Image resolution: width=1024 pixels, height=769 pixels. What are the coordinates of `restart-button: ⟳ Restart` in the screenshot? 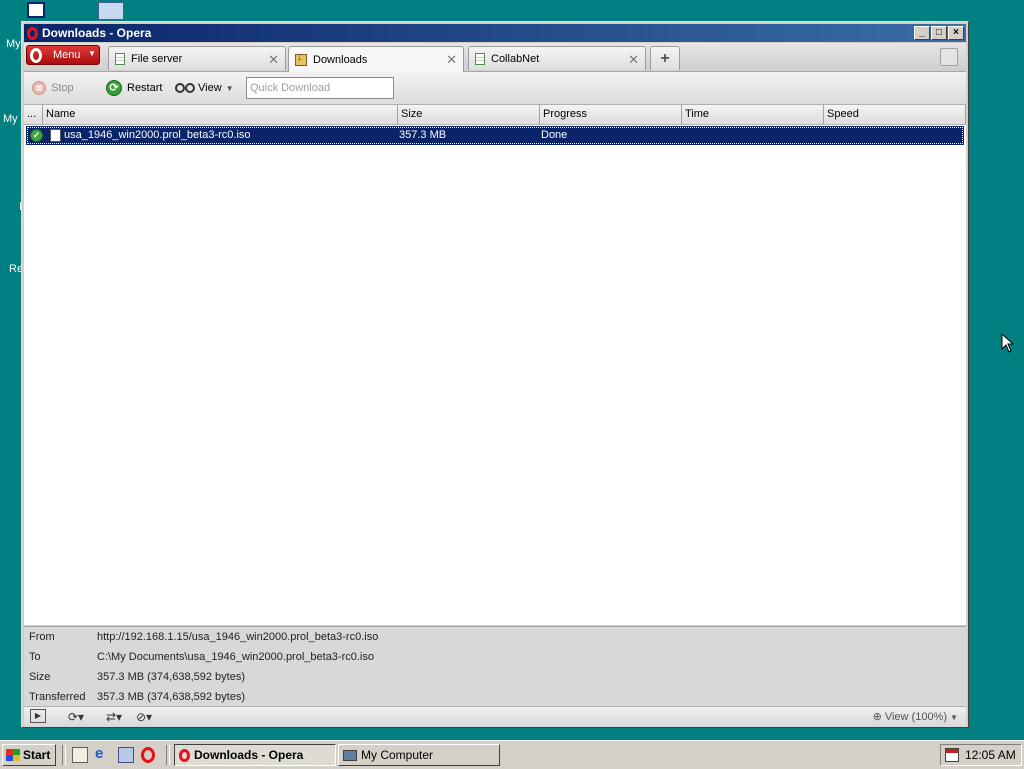 It's located at (134, 88).